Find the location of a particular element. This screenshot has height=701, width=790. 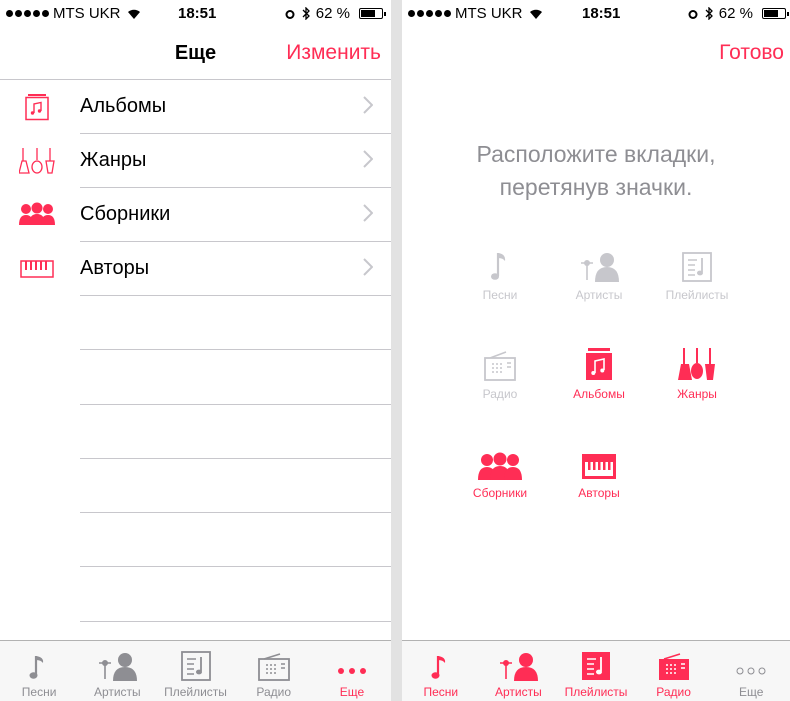

done-button: Готово is located at coordinates (751, 53).